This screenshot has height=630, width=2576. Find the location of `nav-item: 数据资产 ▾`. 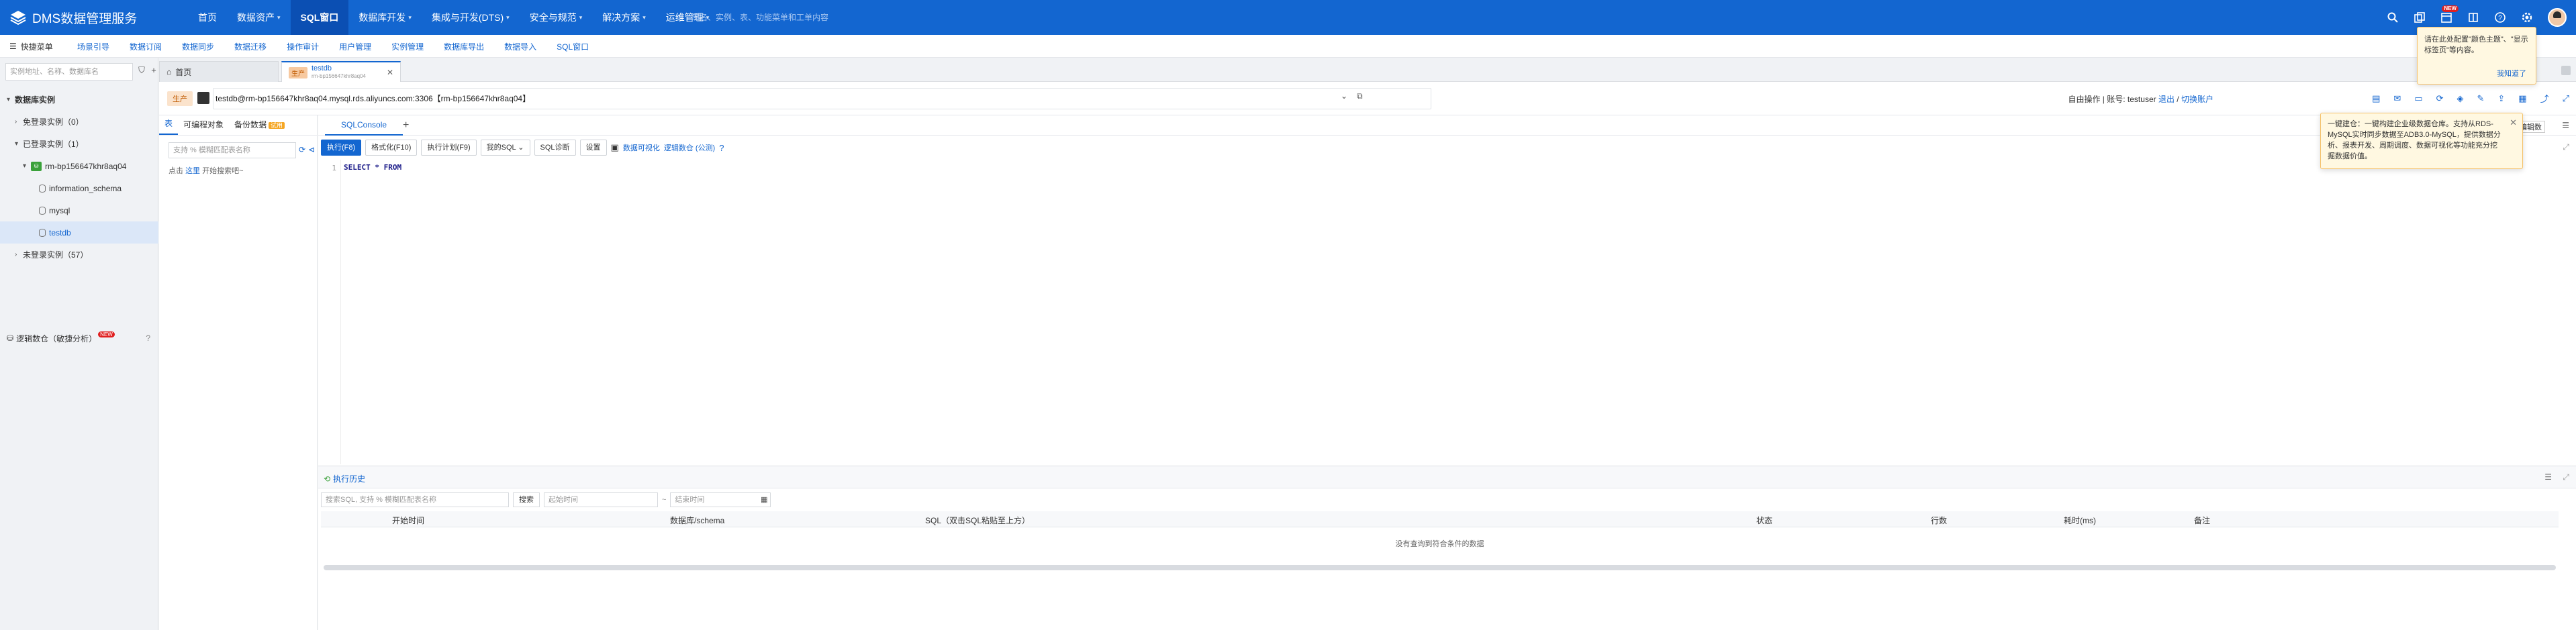

nav-item: 数据资产 ▾ is located at coordinates (259, 18).